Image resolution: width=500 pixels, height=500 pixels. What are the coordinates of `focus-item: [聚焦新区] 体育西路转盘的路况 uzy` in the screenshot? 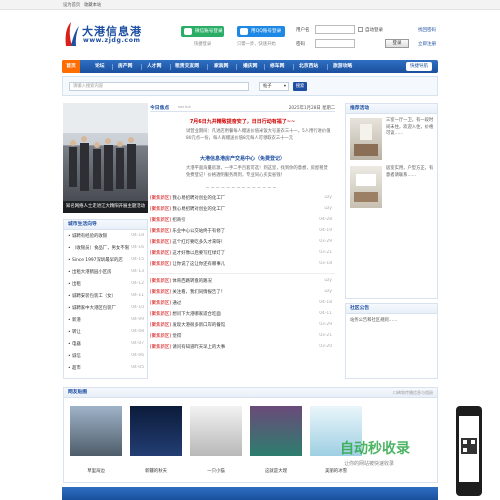 It's located at (242, 281).